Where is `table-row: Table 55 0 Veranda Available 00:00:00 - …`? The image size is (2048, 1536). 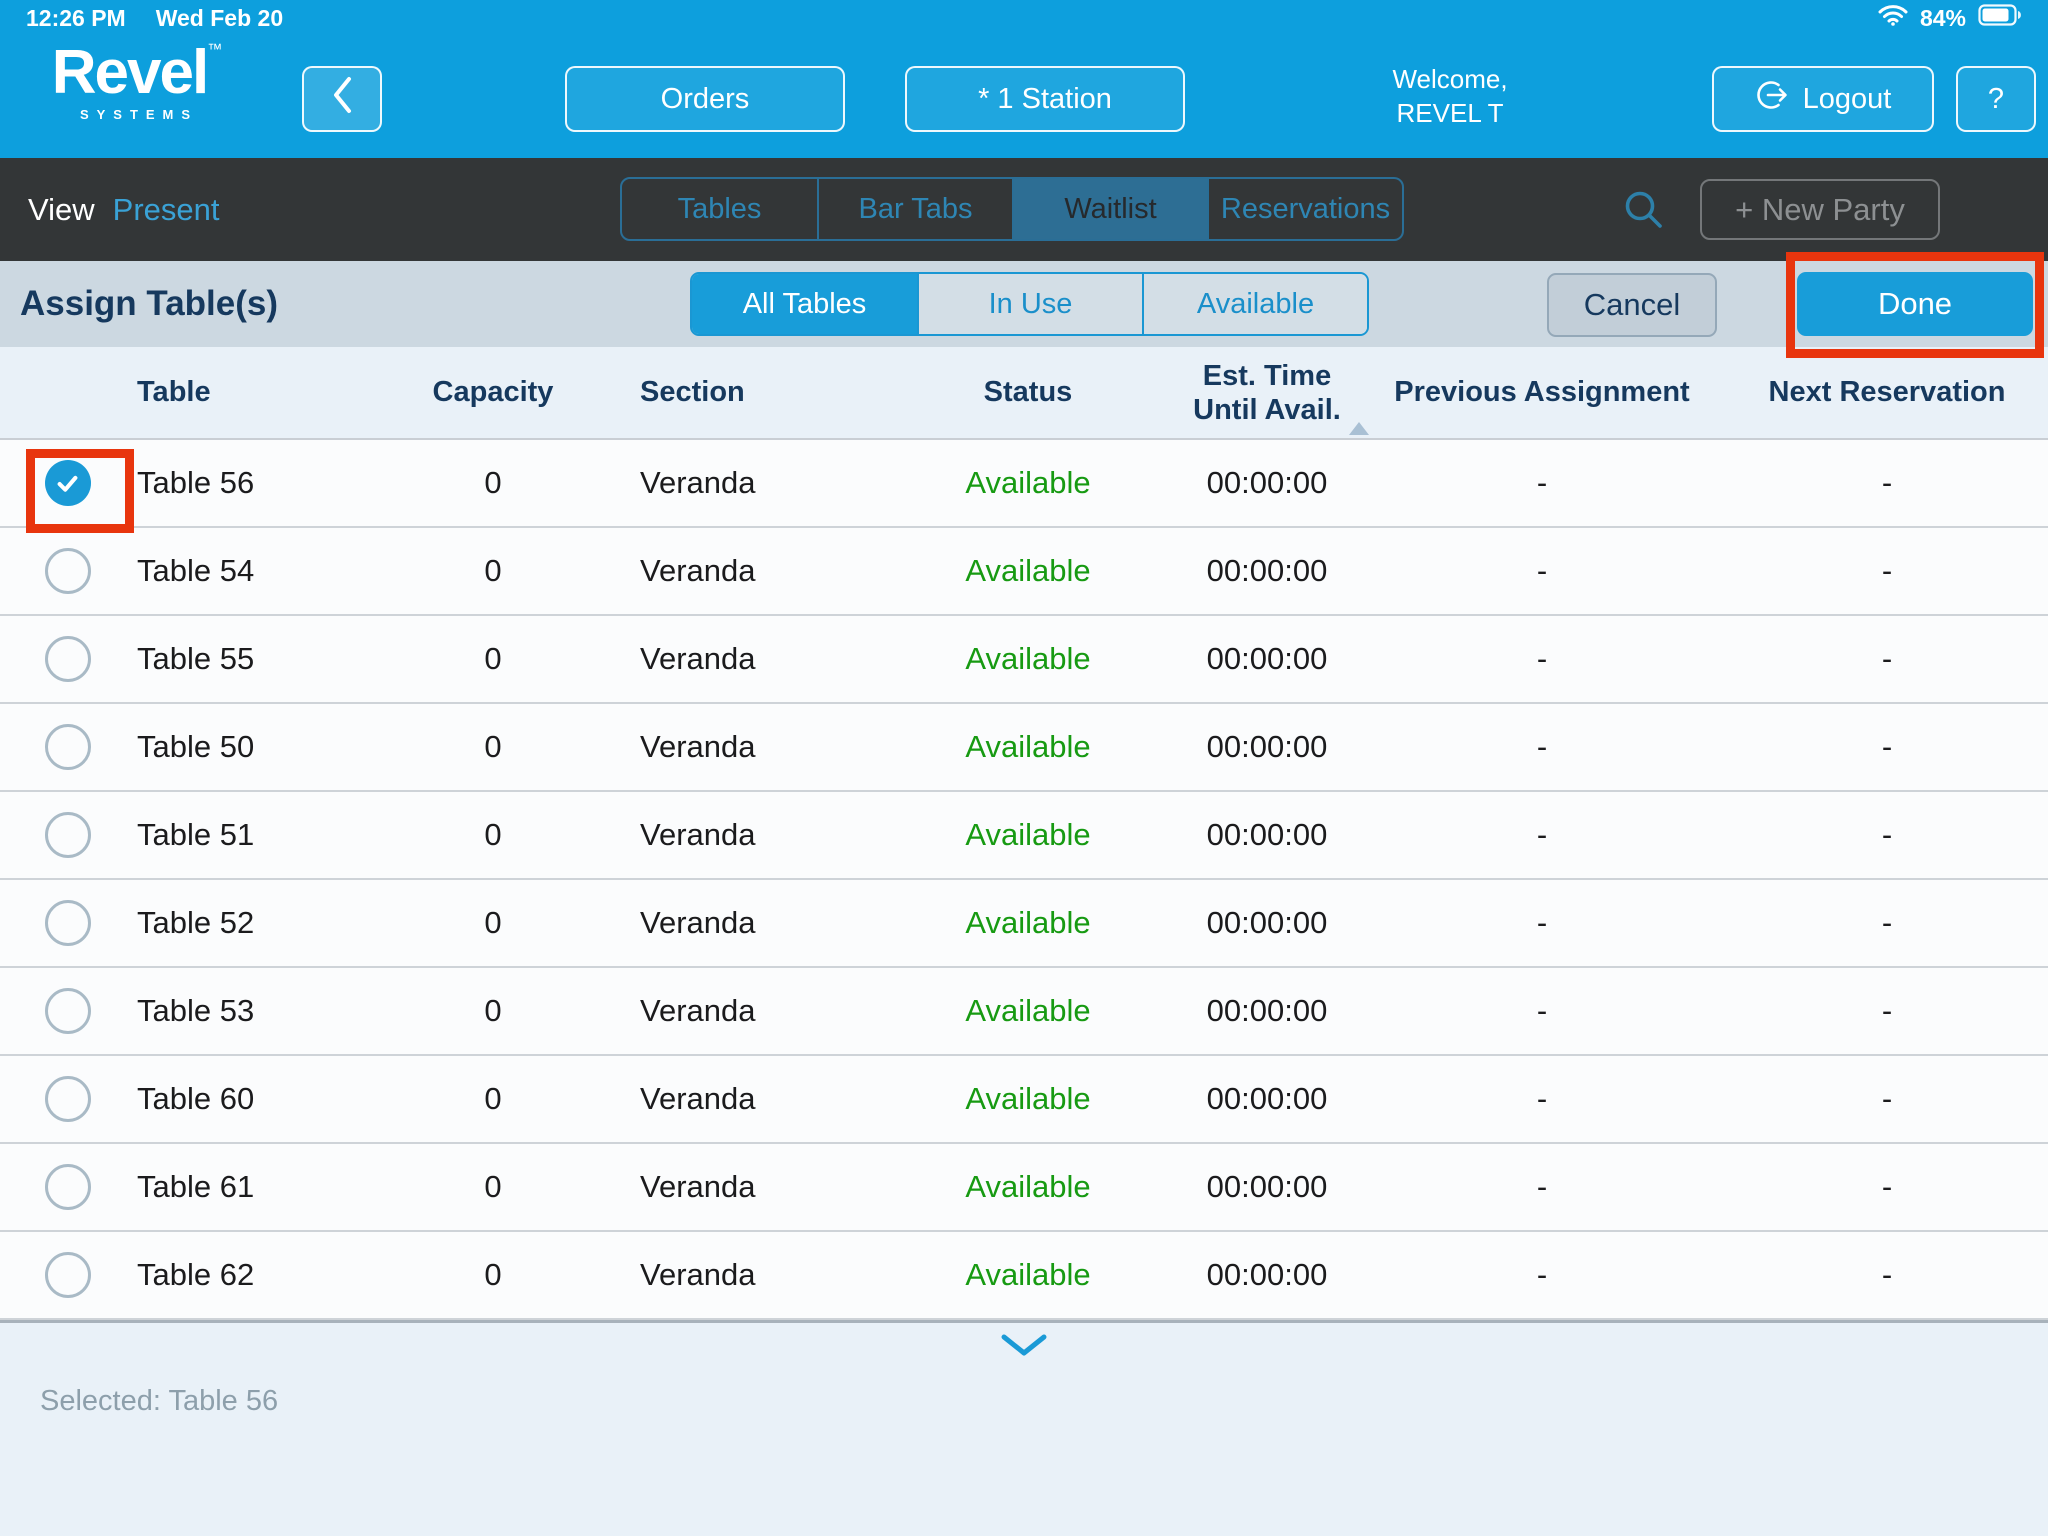
table-row: Table 55 0 Veranda Available 00:00:00 - … is located at coordinates (1024, 660).